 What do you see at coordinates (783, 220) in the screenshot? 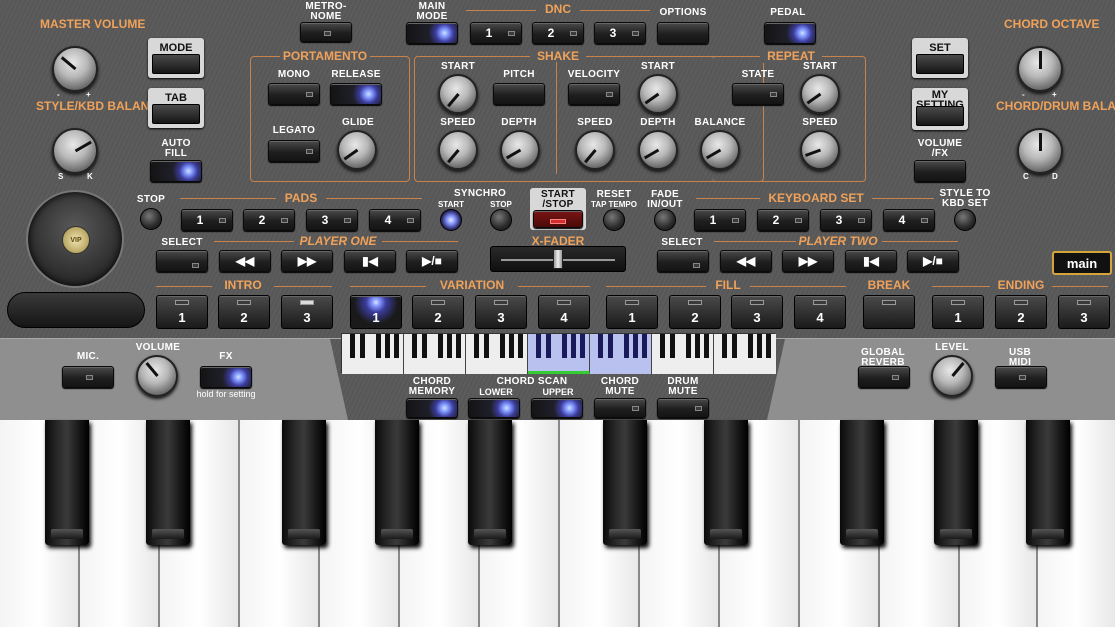
I see `kbdset-button-2: 2` at bounding box center [783, 220].